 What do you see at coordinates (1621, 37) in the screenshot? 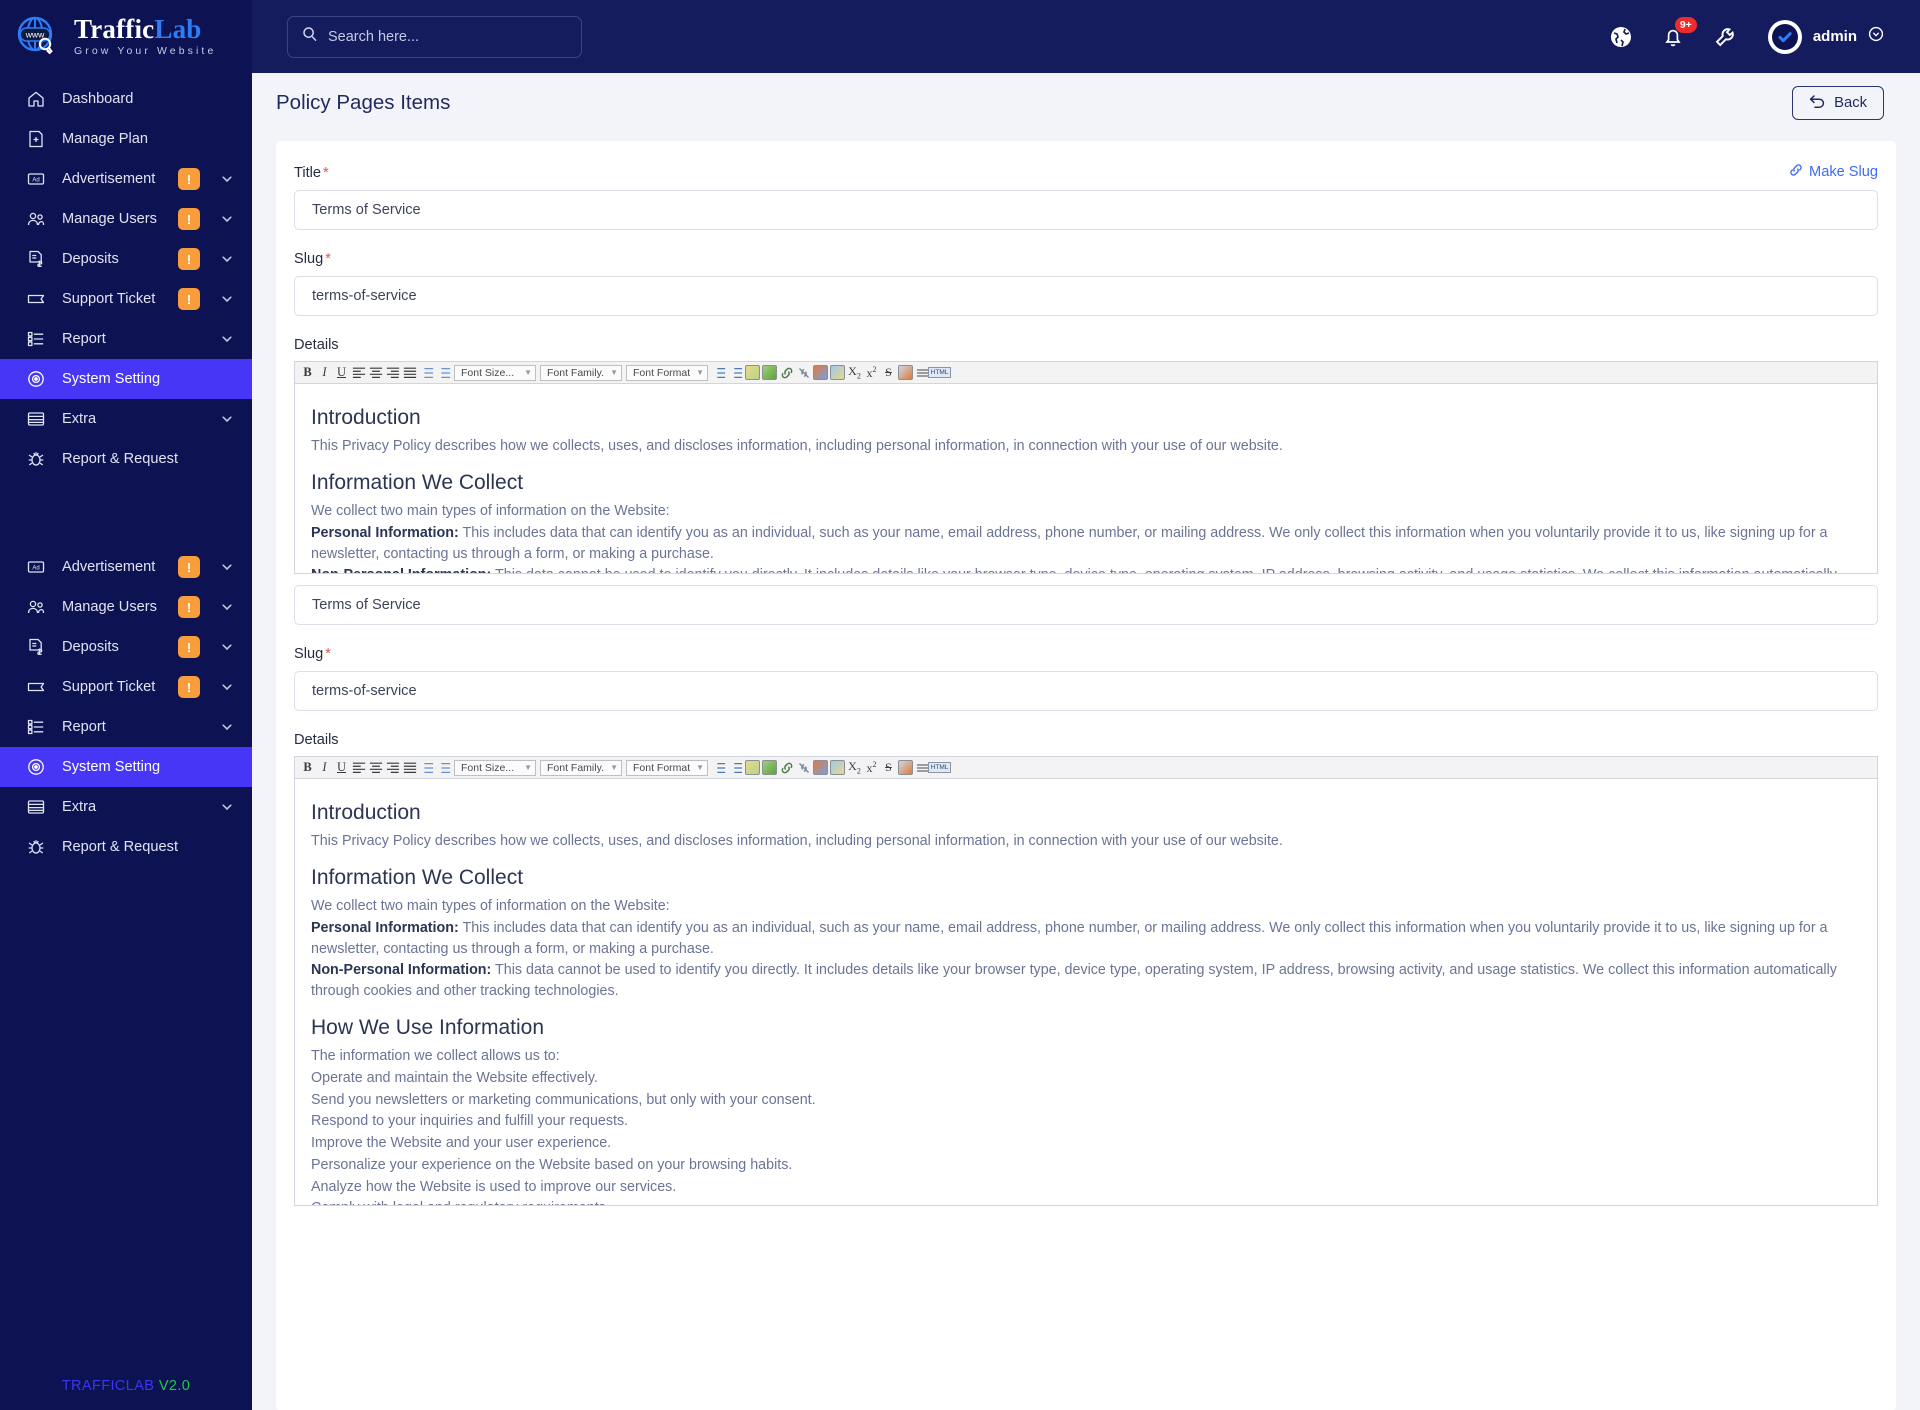
I see `language-globe-icon` at bounding box center [1621, 37].